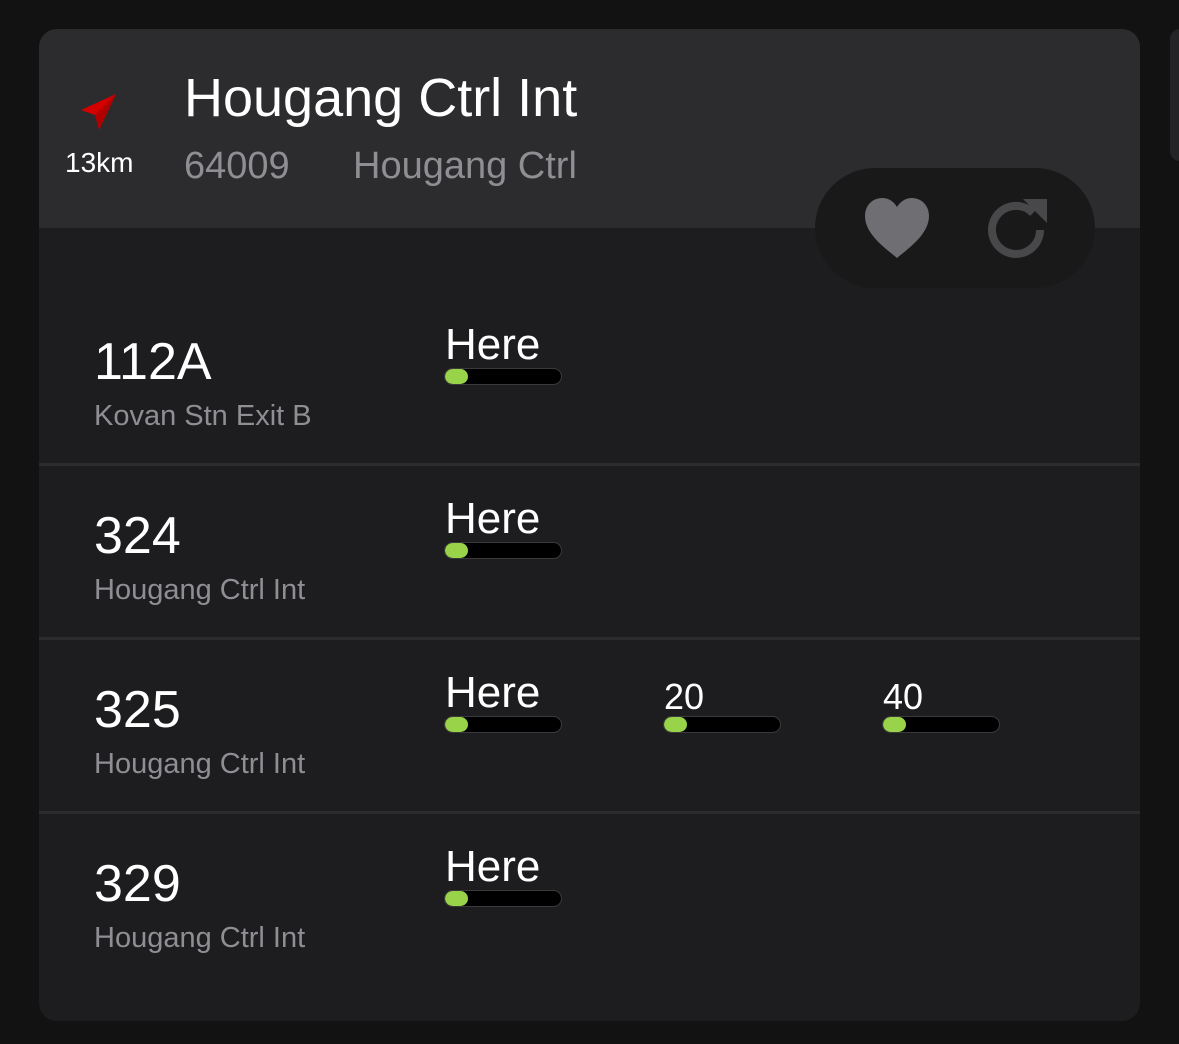 This screenshot has width=1179, height=1044. What do you see at coordinates (722, 708) in the screenshot?
I see `arrival-slot: 20` at bounding box center [722, 708].